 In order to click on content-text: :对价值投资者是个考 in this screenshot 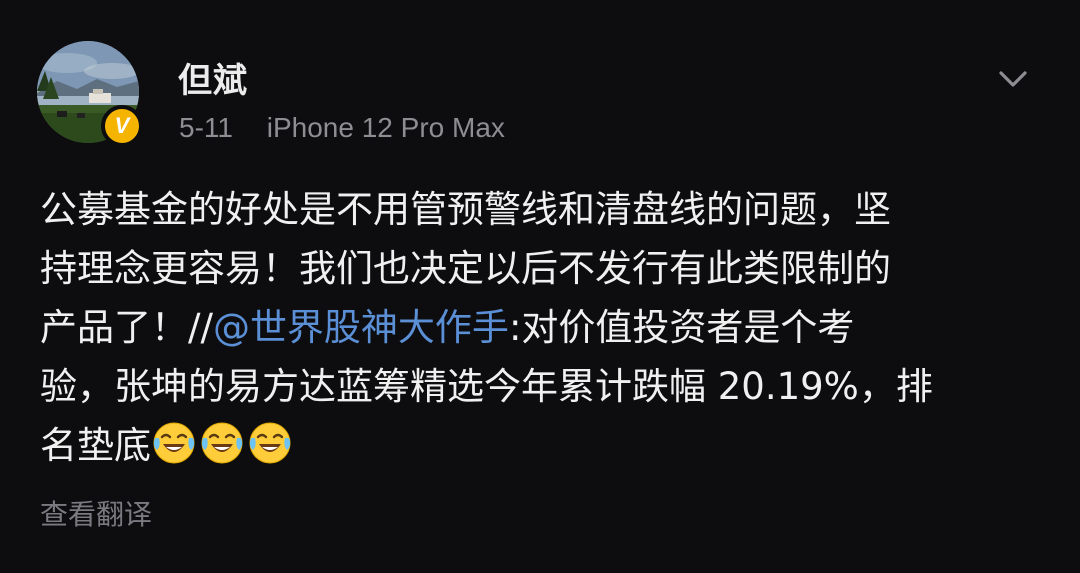, I will do `click(681, 327)`.